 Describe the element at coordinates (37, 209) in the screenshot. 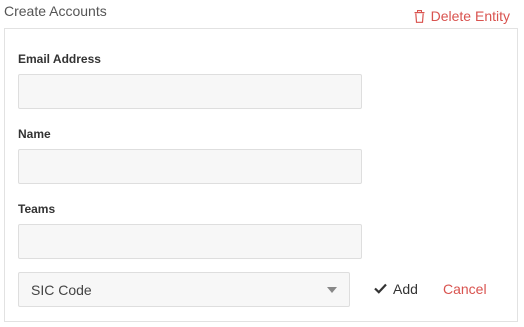

I see `teams-label: Teams` at that location.